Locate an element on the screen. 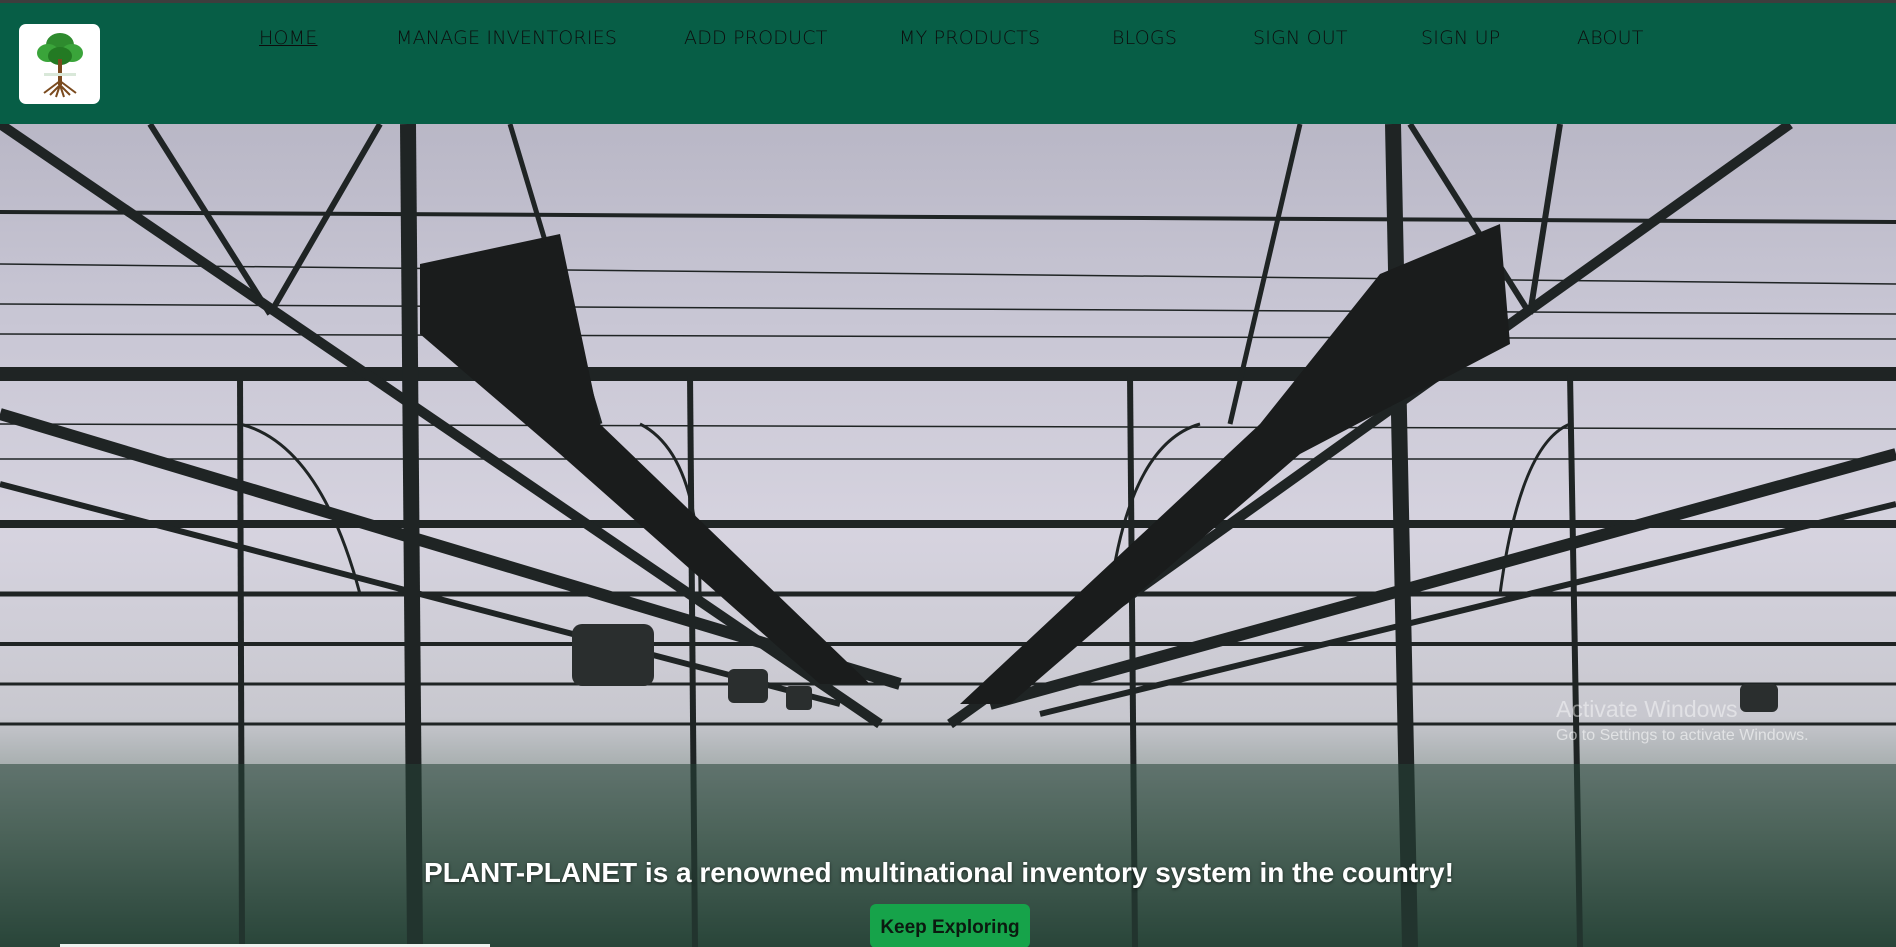 This screenshot has width=1896, height=947. nav-manage-inventories-link: MANAGE INVENTORIES is located at coordinates (506, 38).